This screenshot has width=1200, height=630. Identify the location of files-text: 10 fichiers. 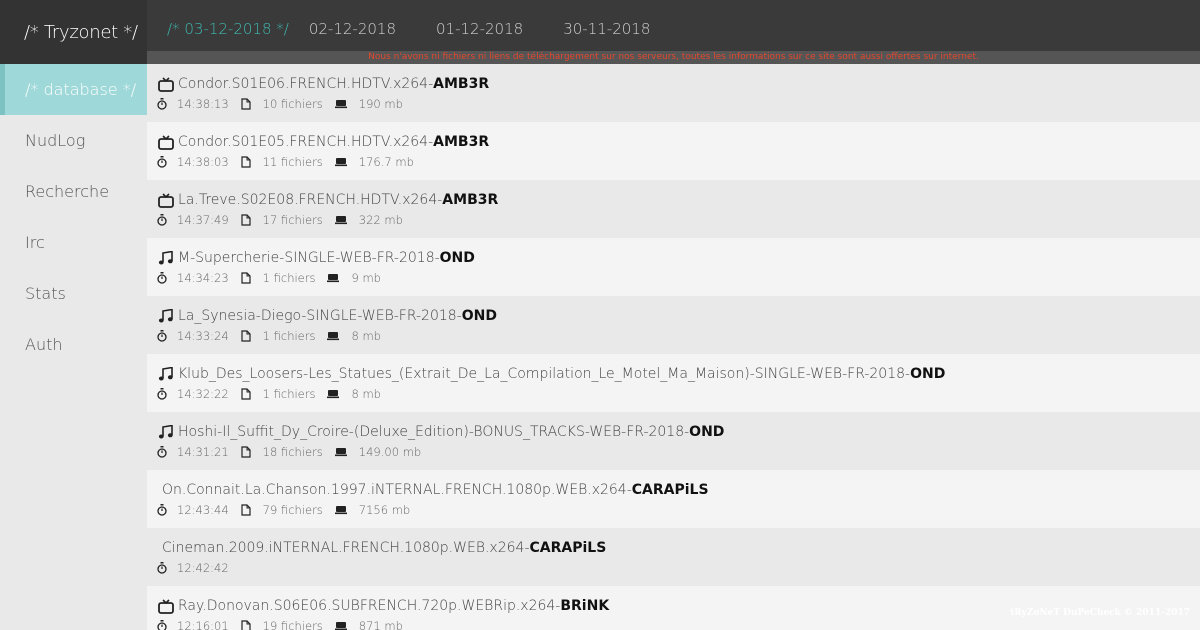
(292, 104).